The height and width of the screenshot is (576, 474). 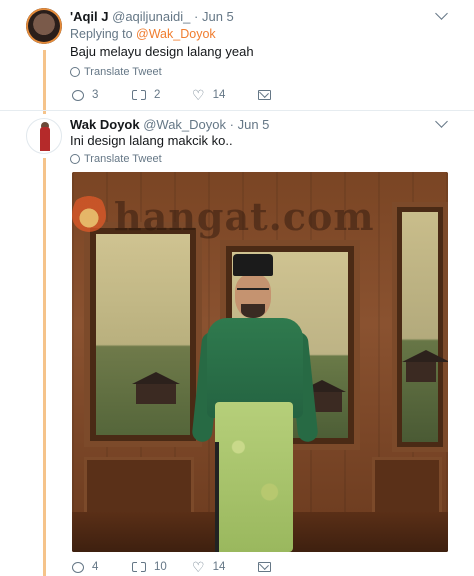 I want to click on photo-window-right, so click(x=420, y=327).